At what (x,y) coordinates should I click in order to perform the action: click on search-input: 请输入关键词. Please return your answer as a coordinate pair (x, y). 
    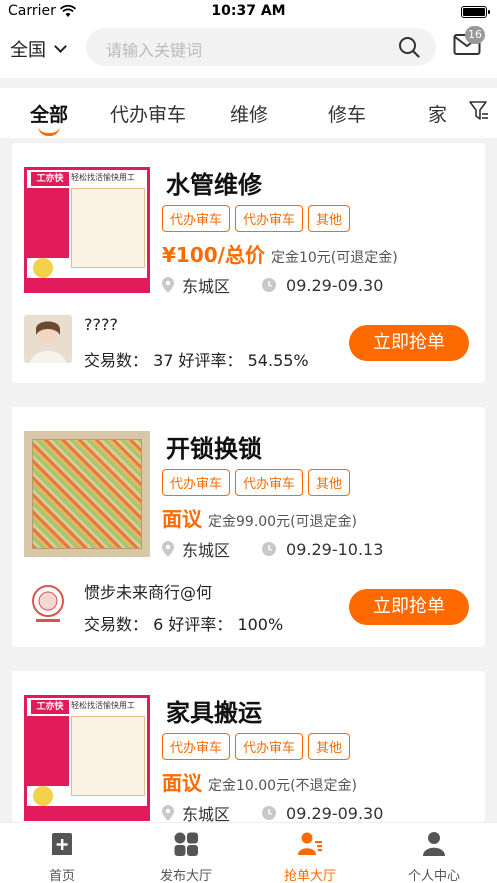
    Looking at the image, I should click on (261, 47).